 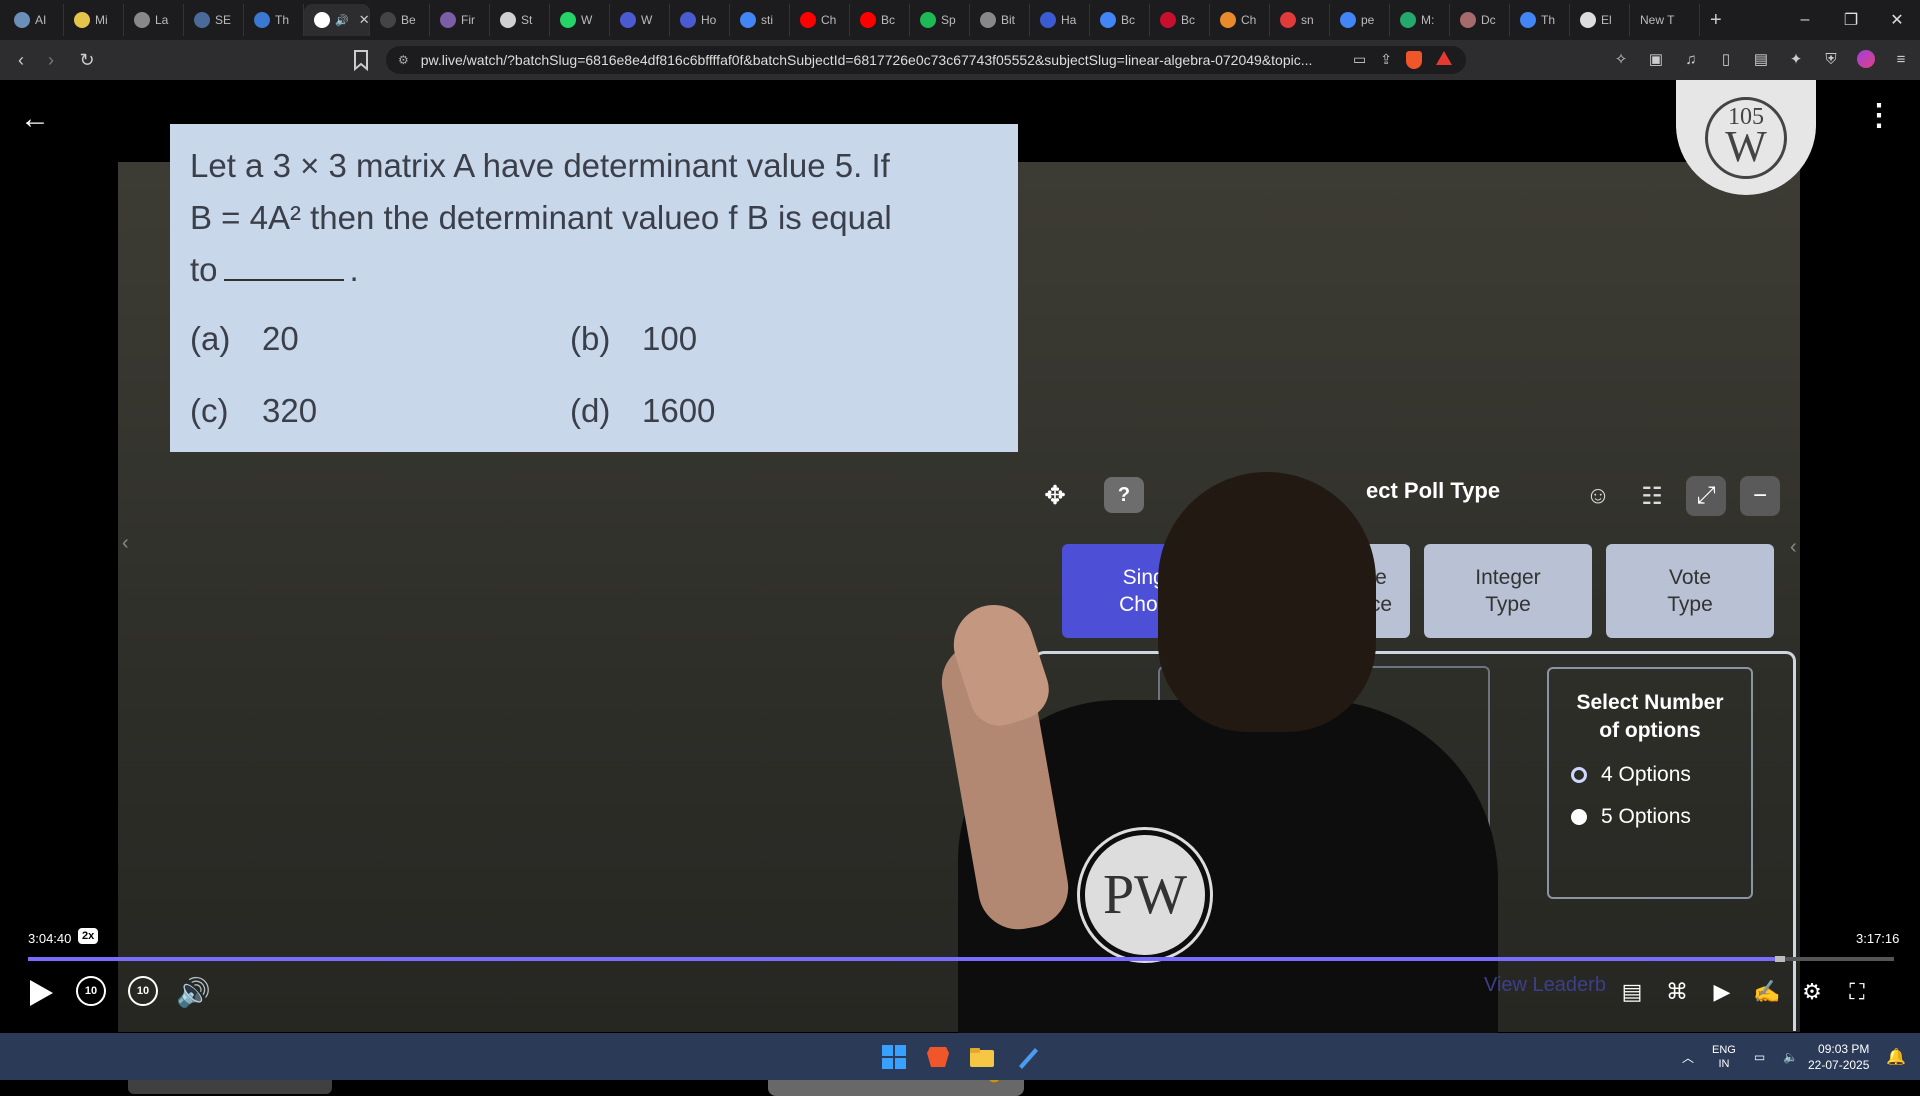 What do you see at coordinates (1055, 495) in the screenshot?
I see `move-icon: ✥` at bounding box center [1055, 495].